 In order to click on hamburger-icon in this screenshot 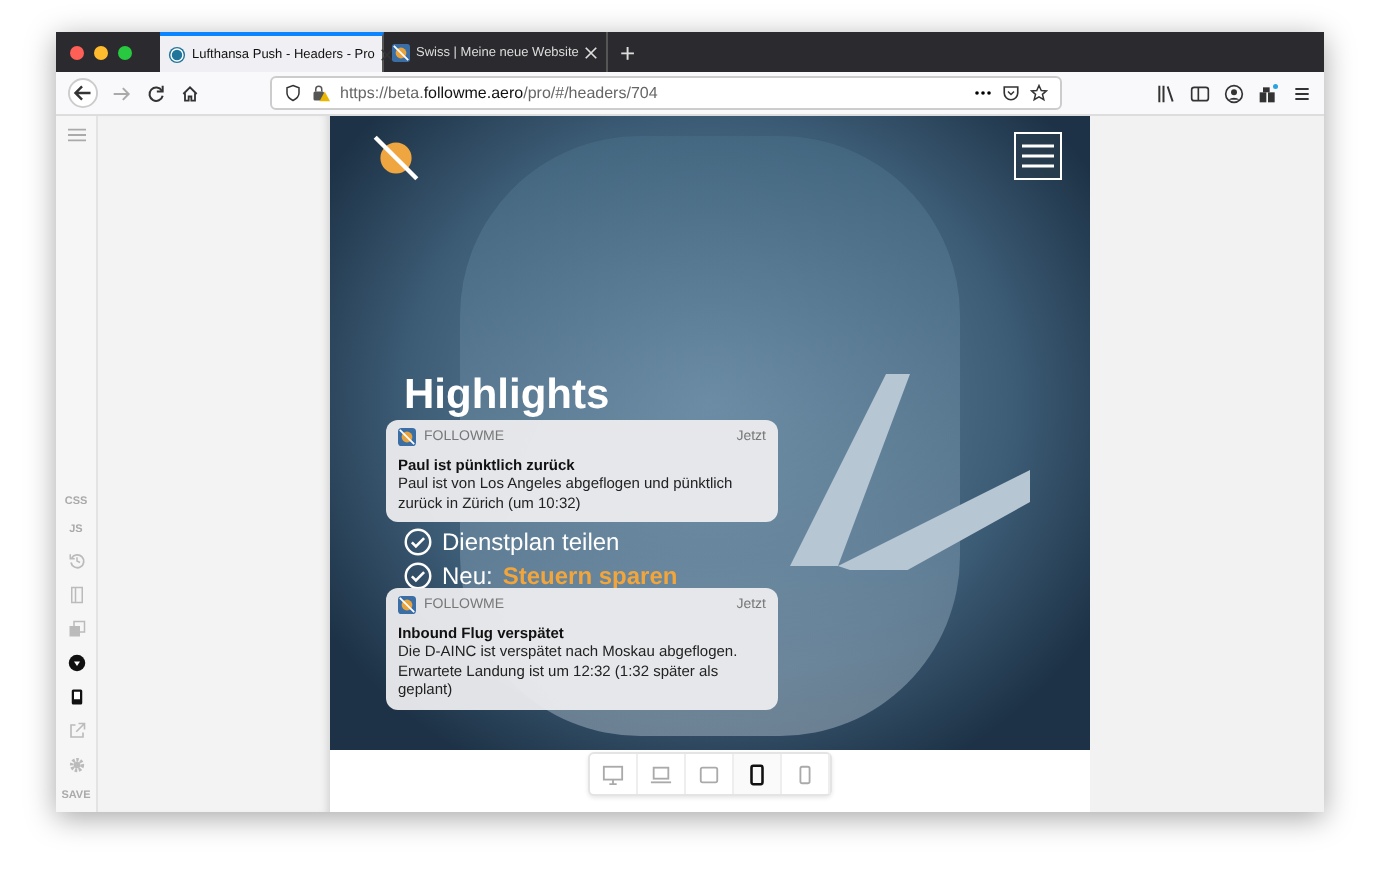, I will do `click(1038, 156)`.